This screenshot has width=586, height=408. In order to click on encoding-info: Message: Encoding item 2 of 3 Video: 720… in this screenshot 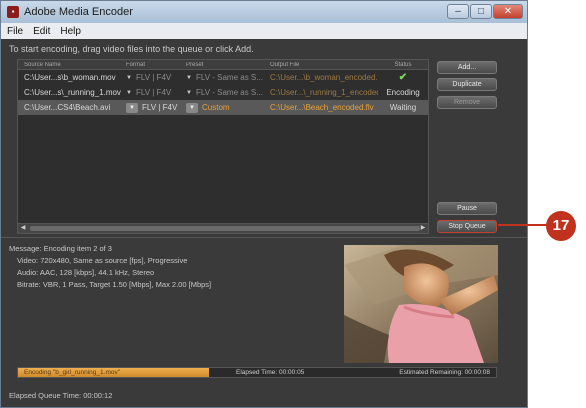, I will do `click(174, 267)`.